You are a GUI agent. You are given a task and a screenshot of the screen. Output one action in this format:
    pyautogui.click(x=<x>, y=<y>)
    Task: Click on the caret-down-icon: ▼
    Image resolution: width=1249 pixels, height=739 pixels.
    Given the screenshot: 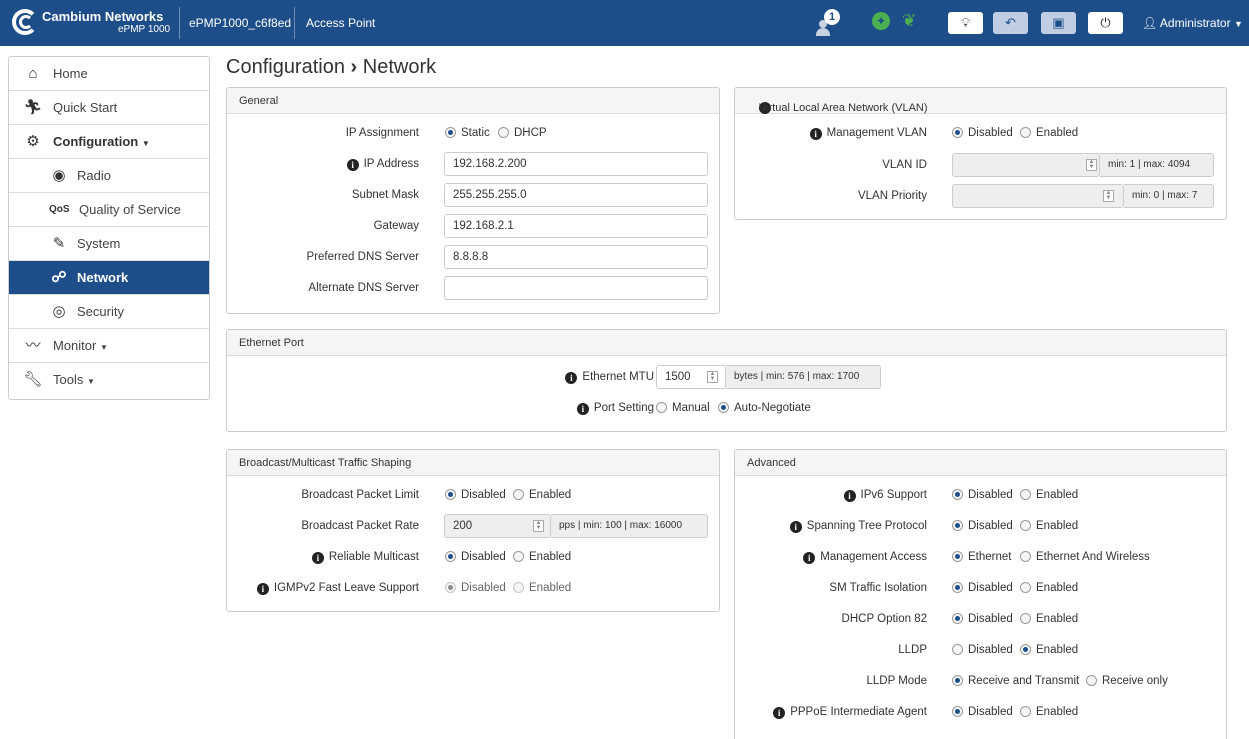 What is the action you would take?
    pyautogui.click(x=1238, y=24)
    